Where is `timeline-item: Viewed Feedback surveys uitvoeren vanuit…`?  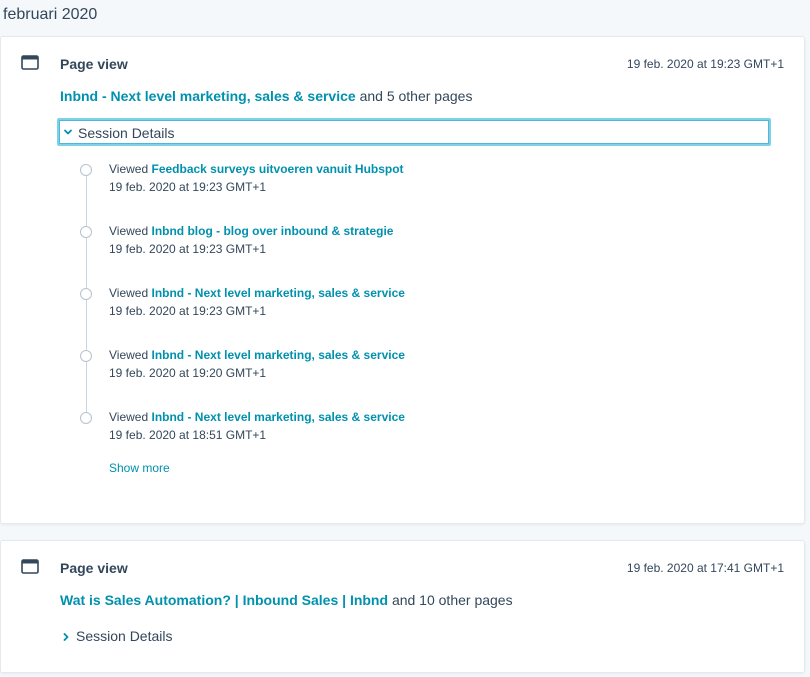
timeline-item: Viewed Feedback surveys uitvoeren vanuit… is located at coordinates (380, 183).